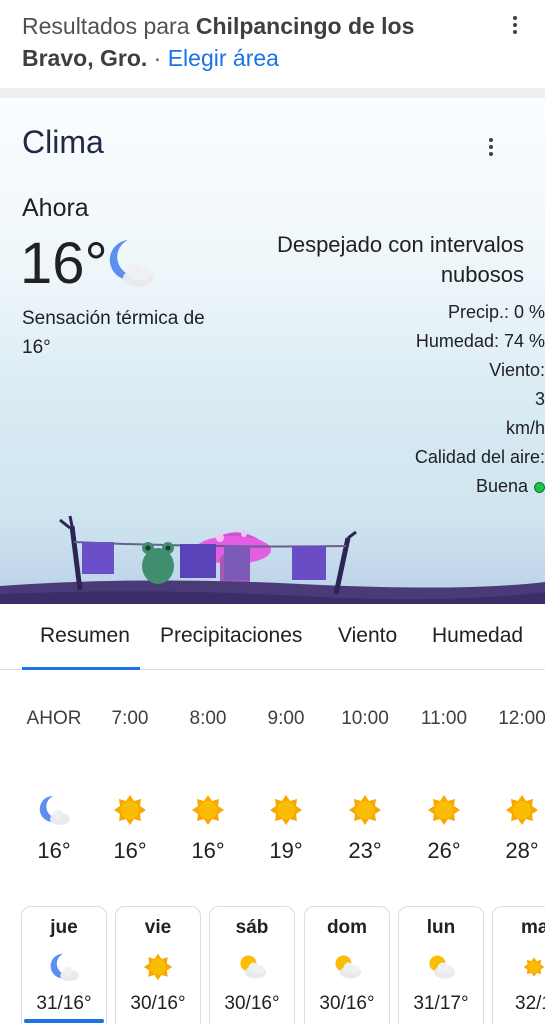 This screenshot has height=1024, width=545. What do you see at coordinates (64, 927) in the screenshot?
I see `day-name: jue` at bounding box center [64, 927].